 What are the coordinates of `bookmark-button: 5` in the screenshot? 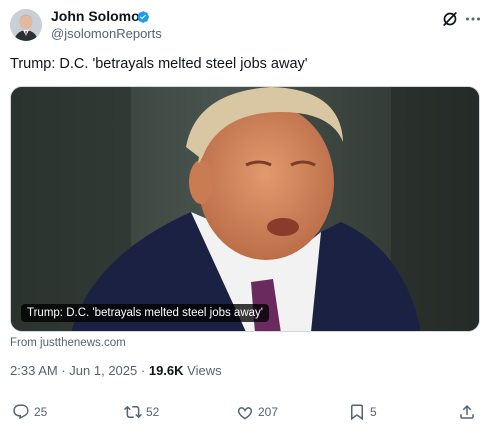 It's located at (362, 412).